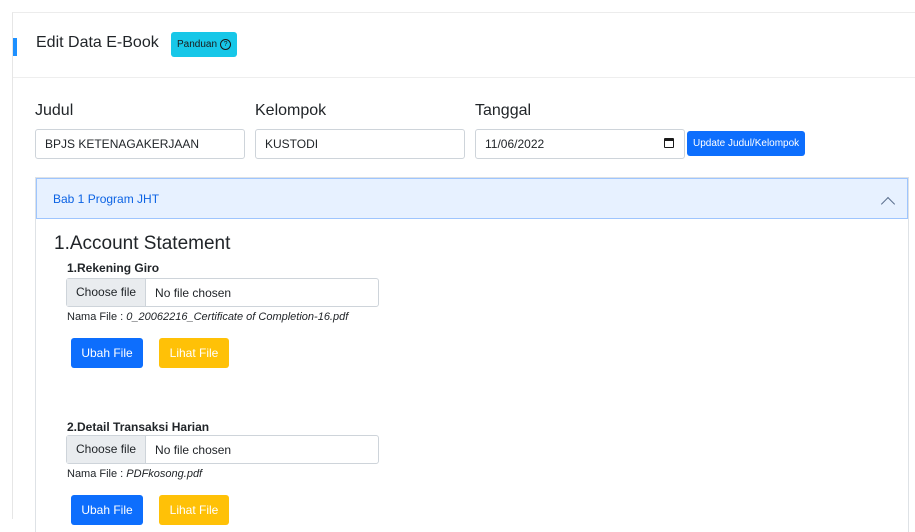  I want to click on file-input-rekening-giro: Choose file No file chosen, so click(222, 292).